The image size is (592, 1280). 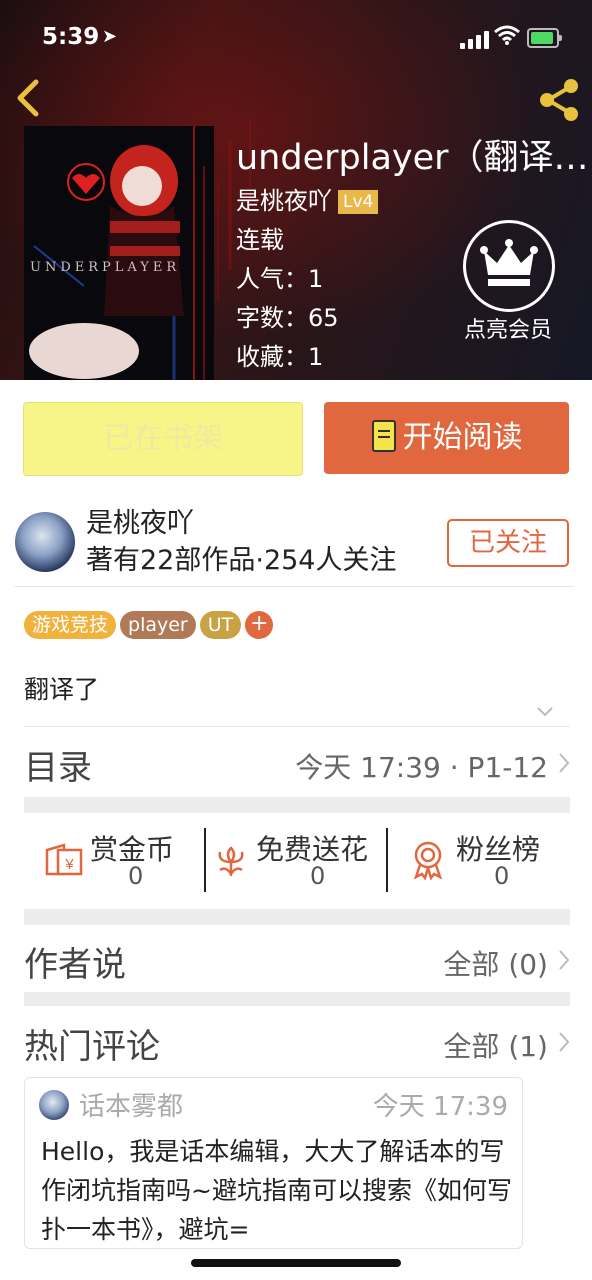 I want to click on commenter-avatar, so click(x=54, y=1105).